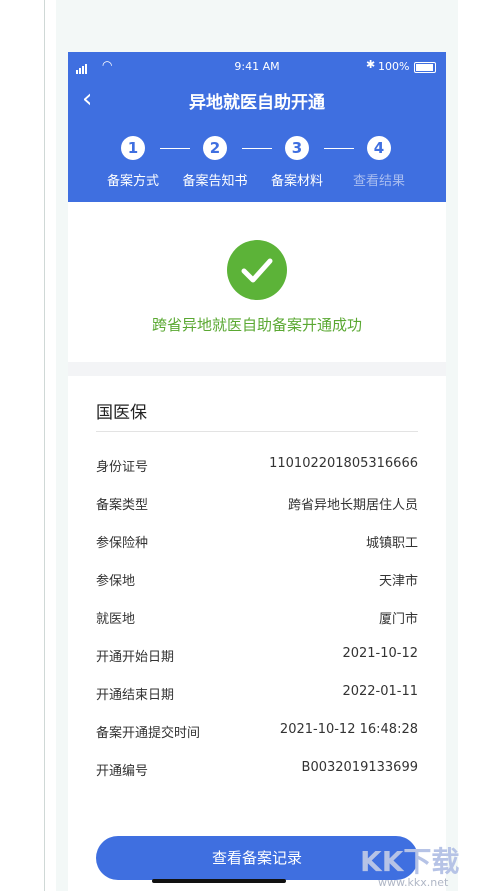  Describe the element at coordinates (343, 463) in the screenshot. I see `row-value: 110102201805316666` at that location.